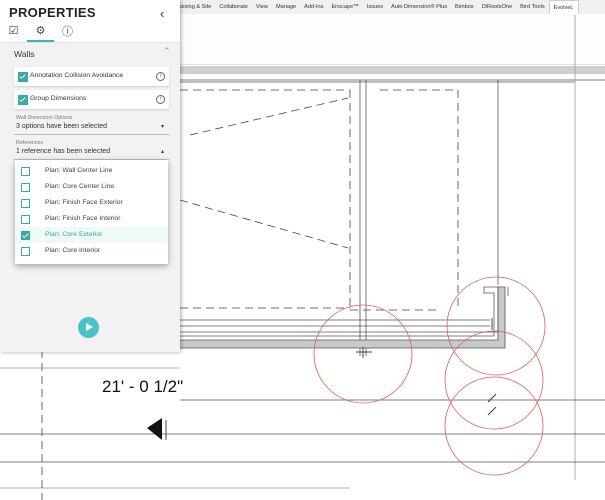 The height and width of the screenshot is (500, 605). What do you see at coordinates (58, 98) in the screenshot?
I see `option-label: Group Dimensions` at bounding box center [58, 98].